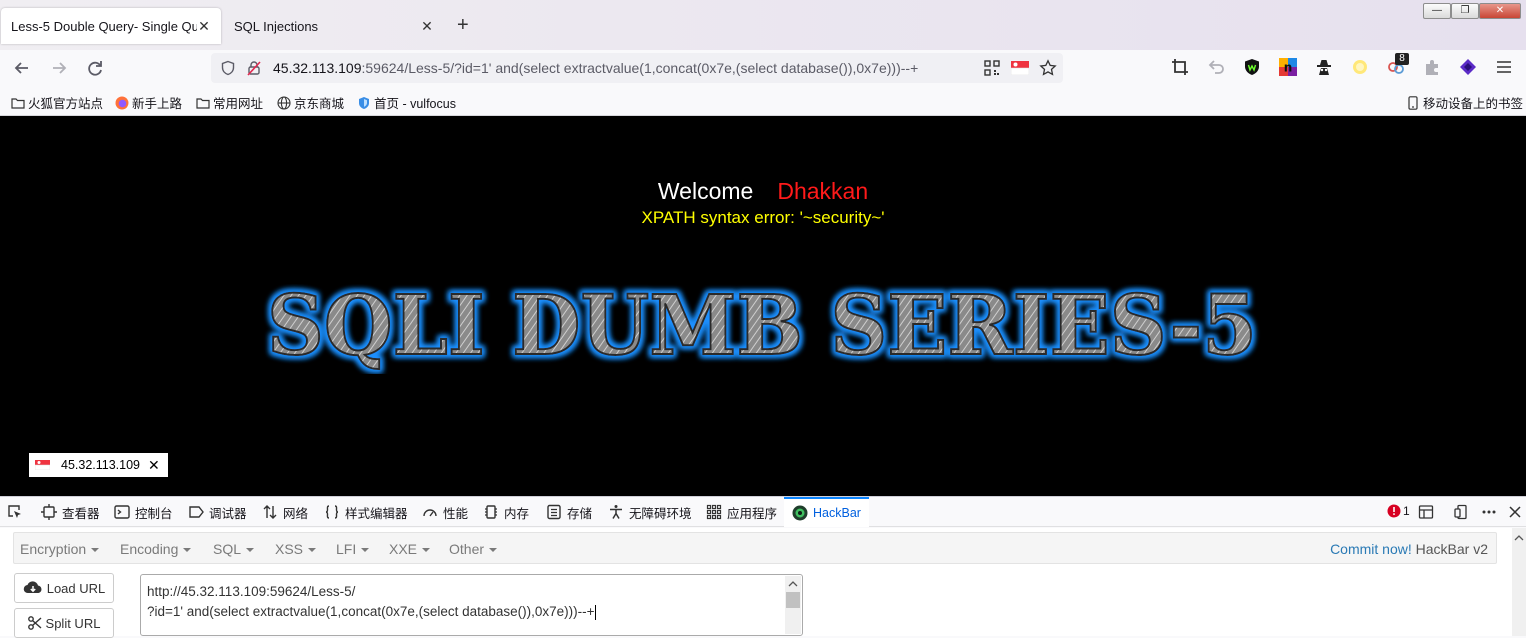 This screenshot has height=638, width=1526. Describe the element at coordinates (238, 104) in the screenshot. I see `bookmark-label: 常用网址` at that location.